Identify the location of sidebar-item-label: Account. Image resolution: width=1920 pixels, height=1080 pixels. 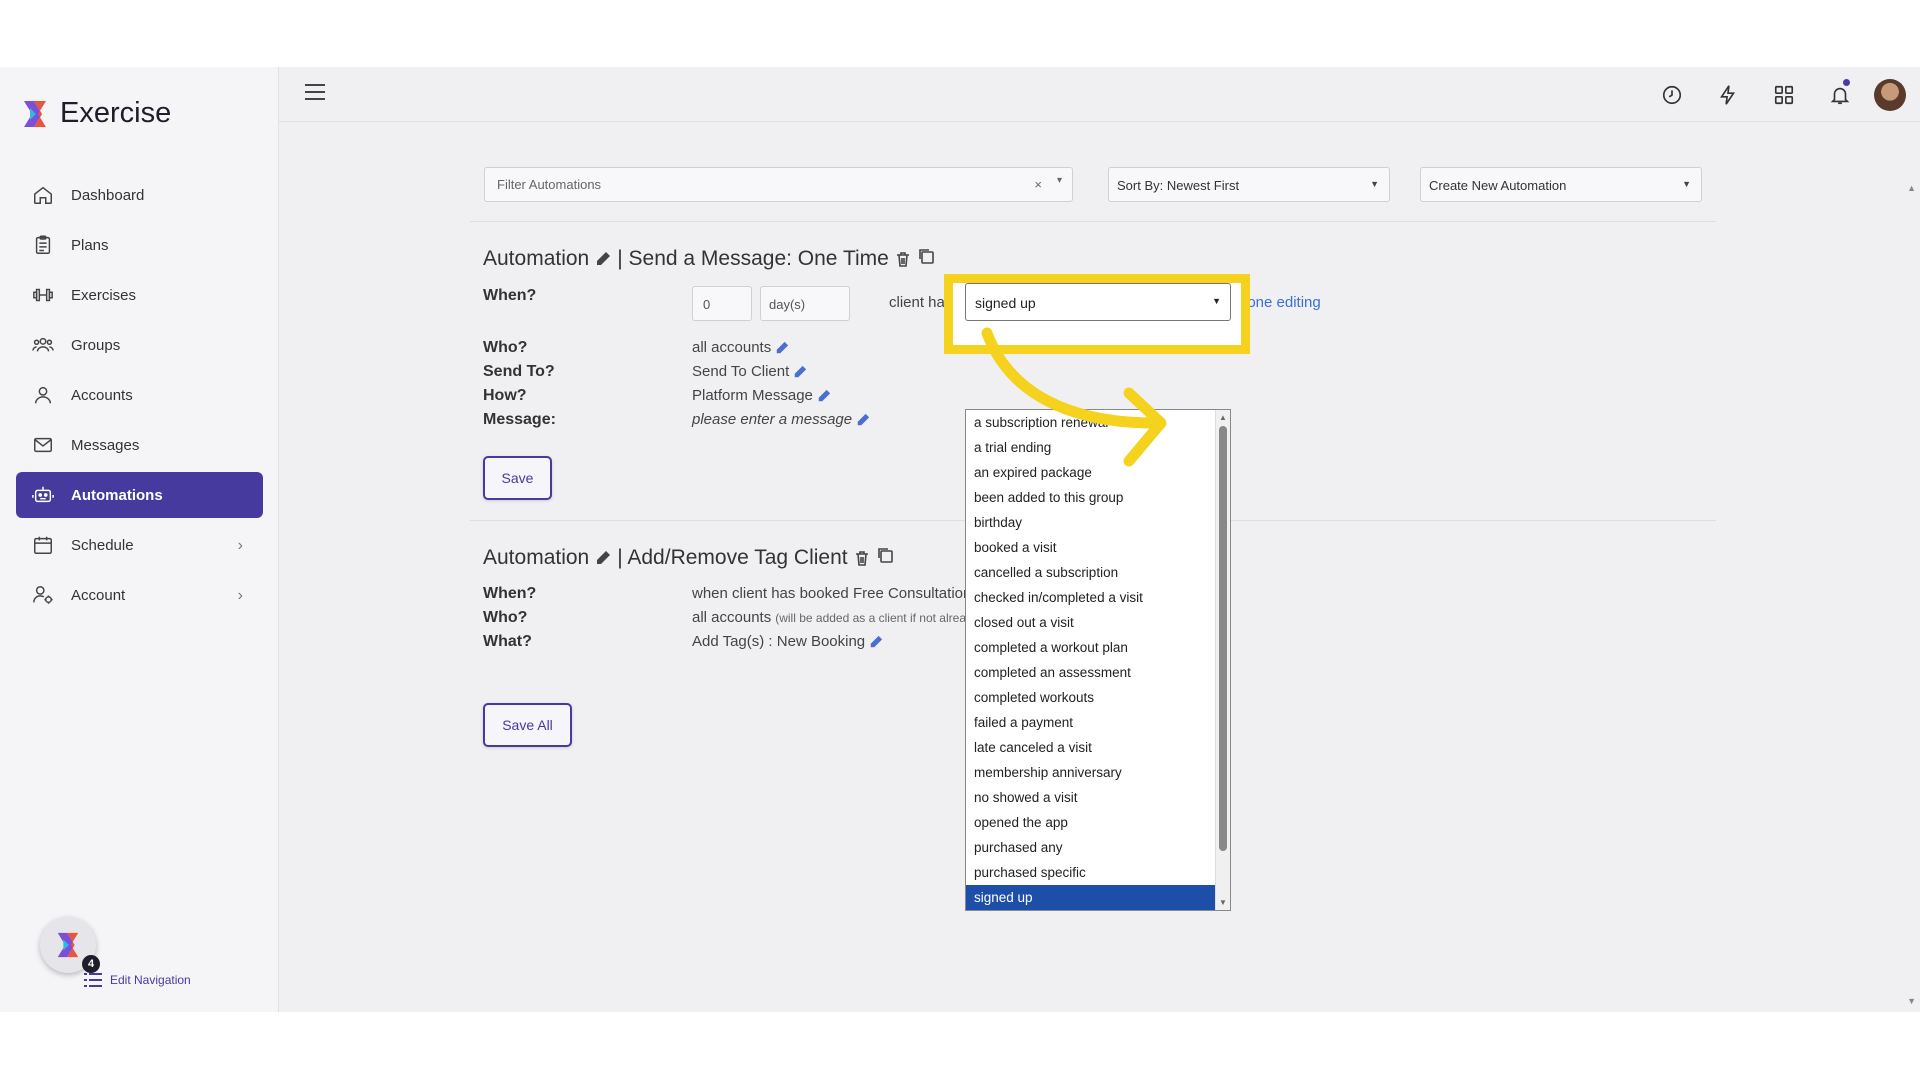
(98, 595).